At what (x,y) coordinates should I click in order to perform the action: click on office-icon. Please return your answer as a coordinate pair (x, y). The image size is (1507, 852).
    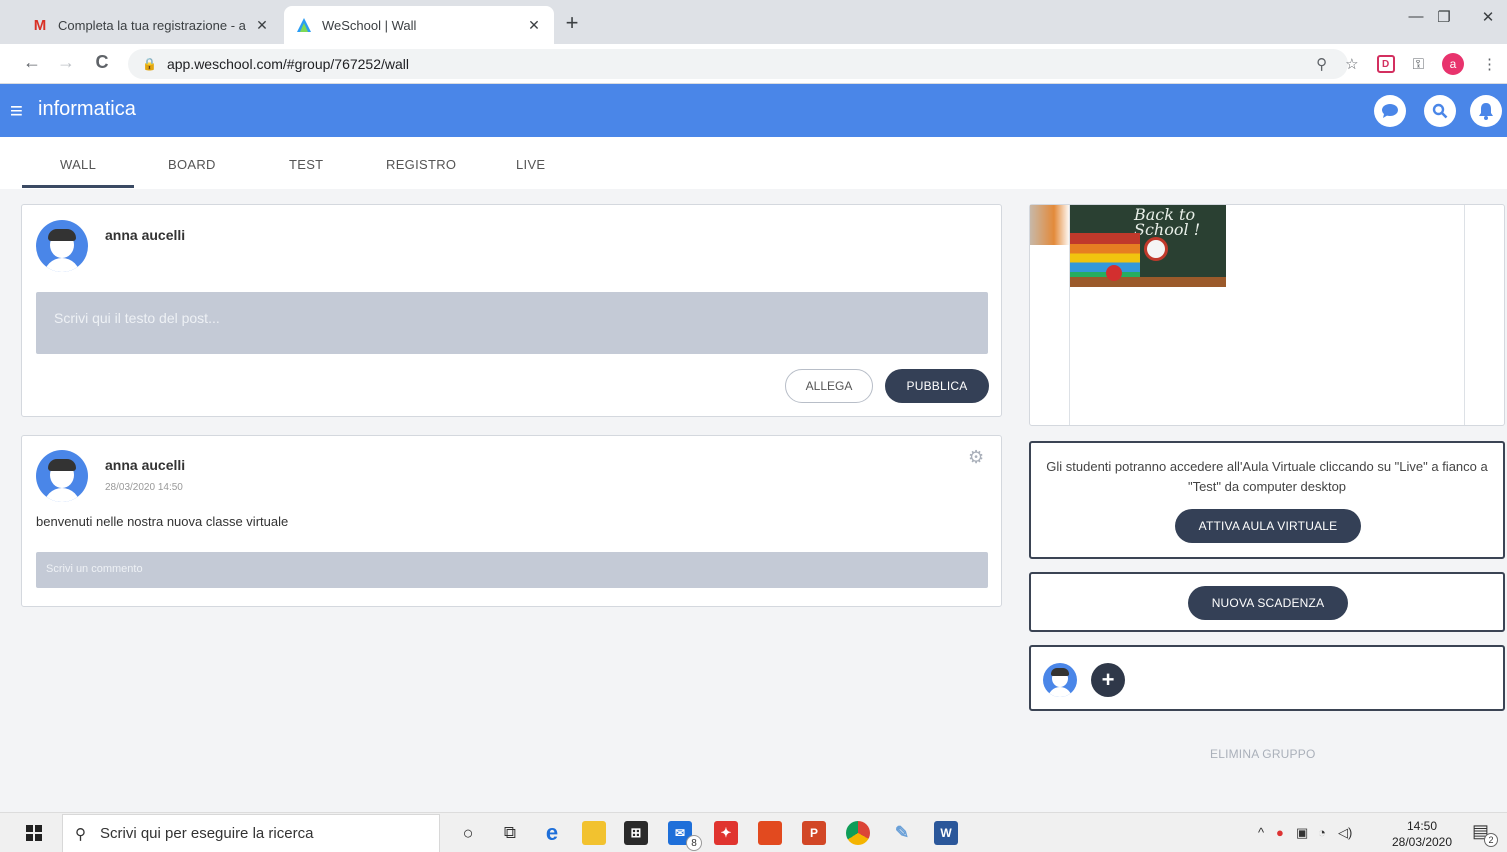
    Looking at the image, I should click on (770, 833).